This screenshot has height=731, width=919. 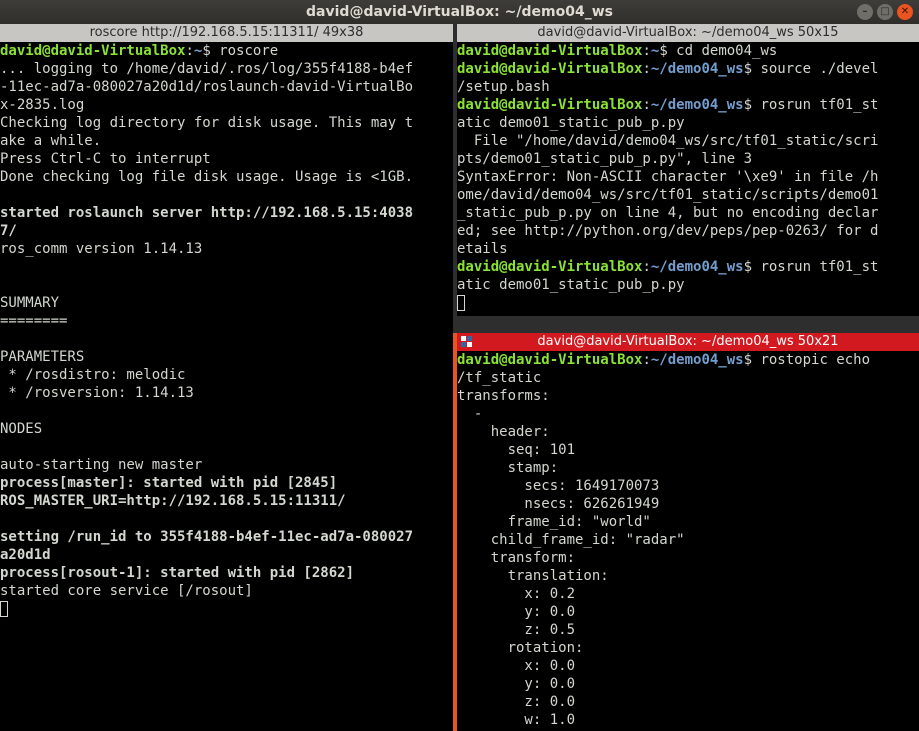 What do you see at coordinates (516, 630) in the screenshot?
I see `terminal-text: z: 0.5` at bounding box center [516, 630].